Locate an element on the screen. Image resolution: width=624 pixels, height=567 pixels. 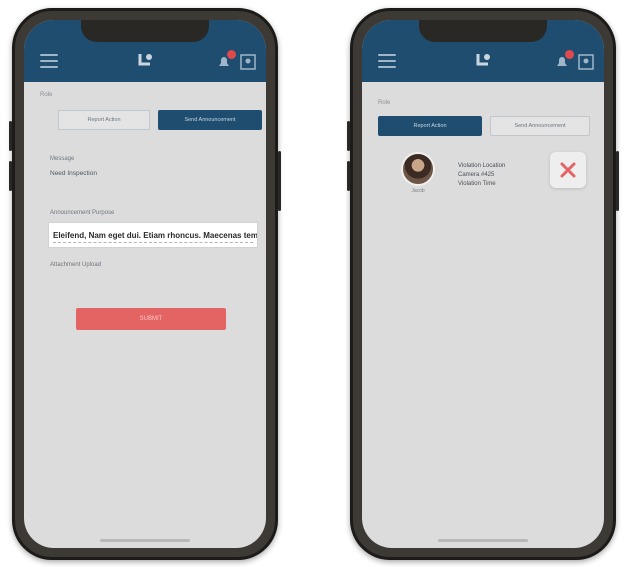
info-line: Camera #425 is located at coordinates (476, 175).